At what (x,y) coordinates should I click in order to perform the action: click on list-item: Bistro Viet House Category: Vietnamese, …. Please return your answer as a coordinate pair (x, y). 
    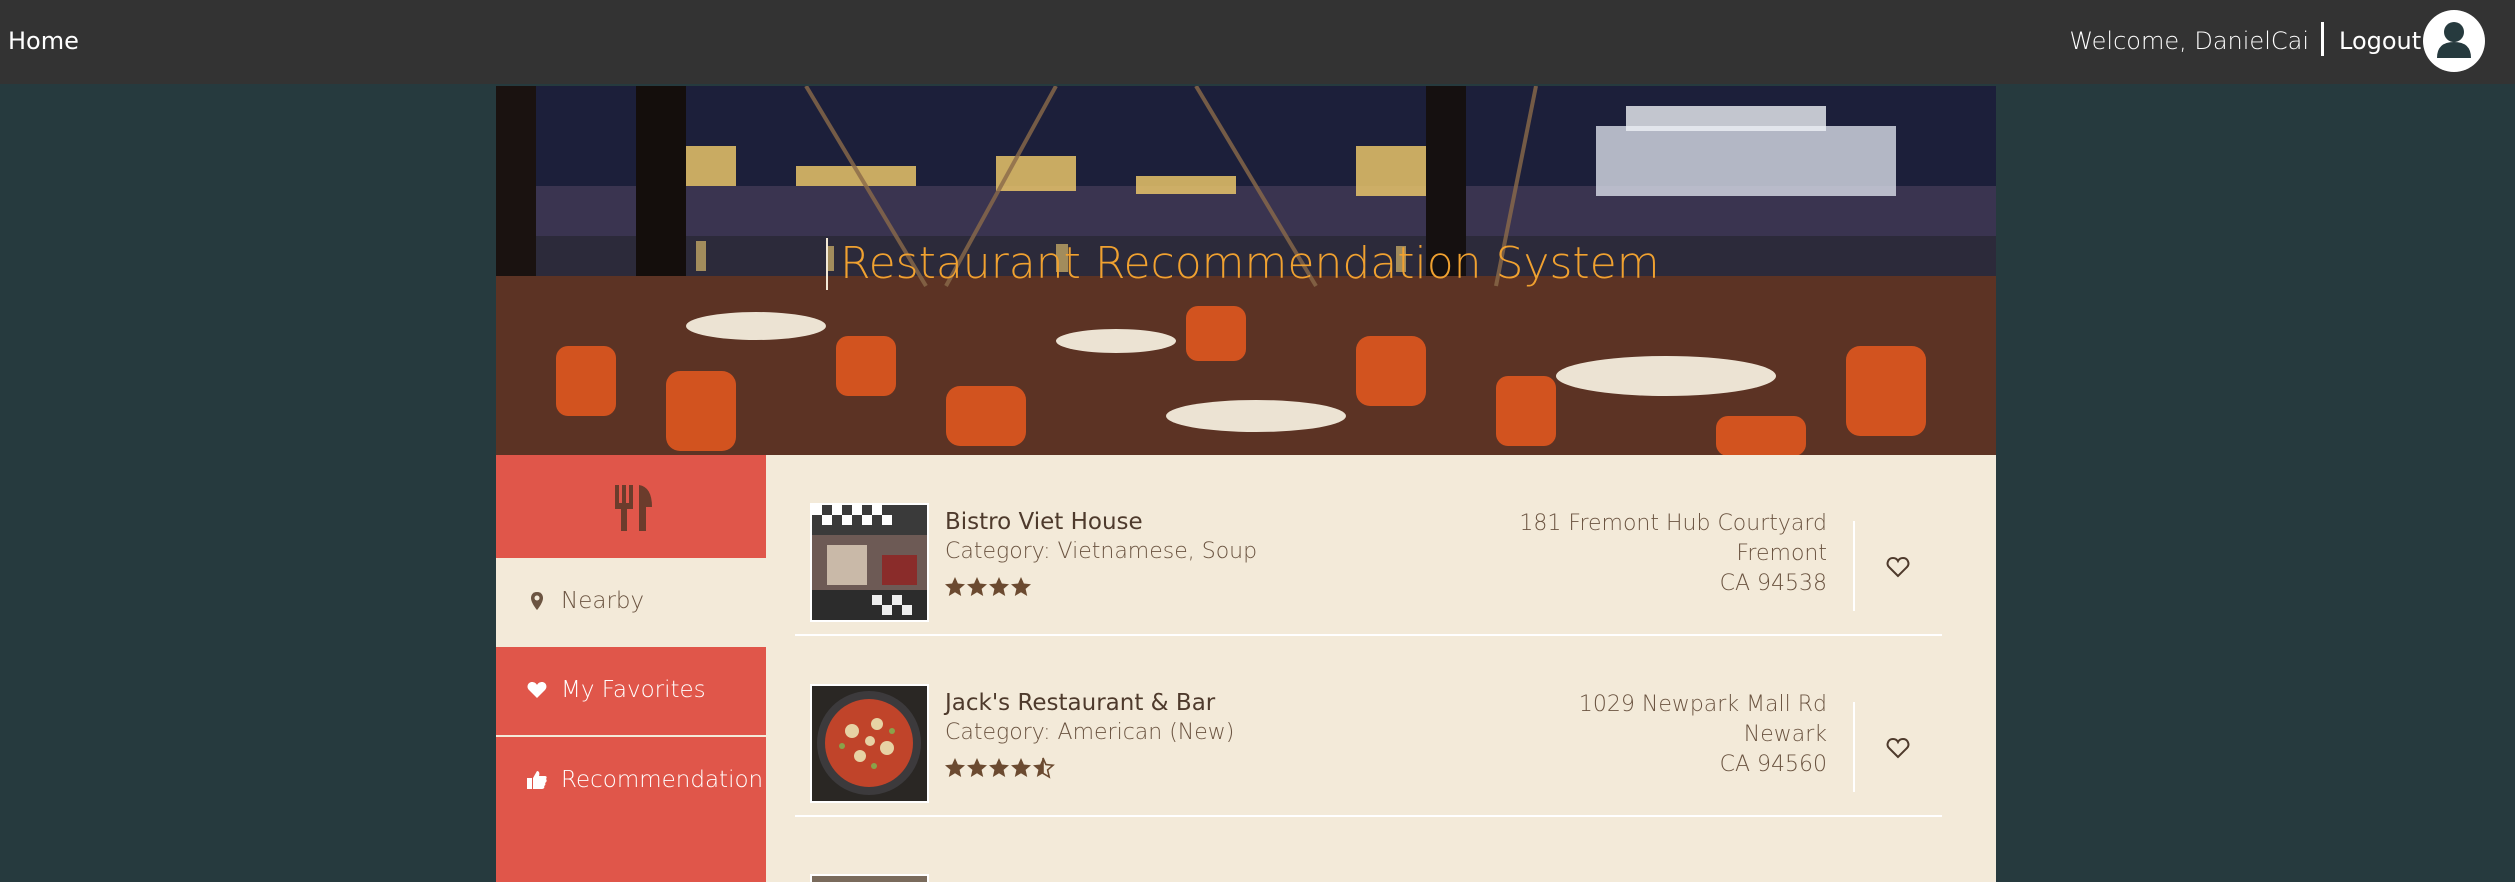
    Looking at the image, I should click on (1368, 545).